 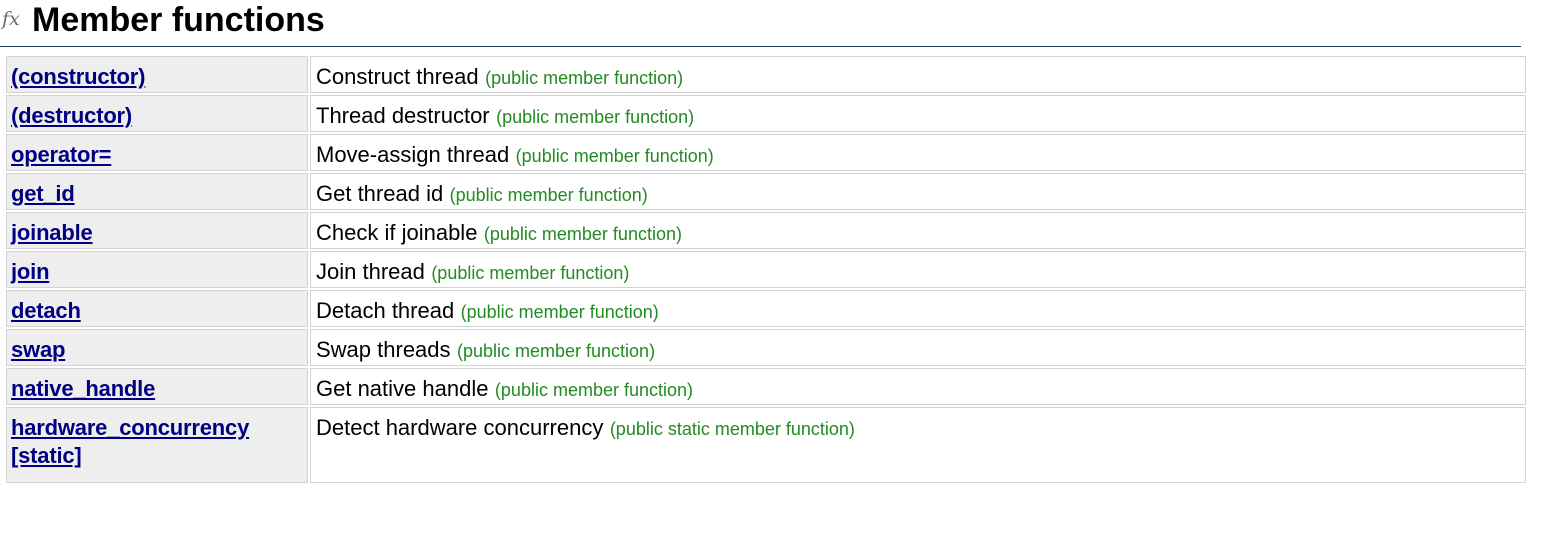 What do you see at coordinates (370, 271) in the screenshot?
I see `function-description: Join thread` at bounding box center [370, 271].